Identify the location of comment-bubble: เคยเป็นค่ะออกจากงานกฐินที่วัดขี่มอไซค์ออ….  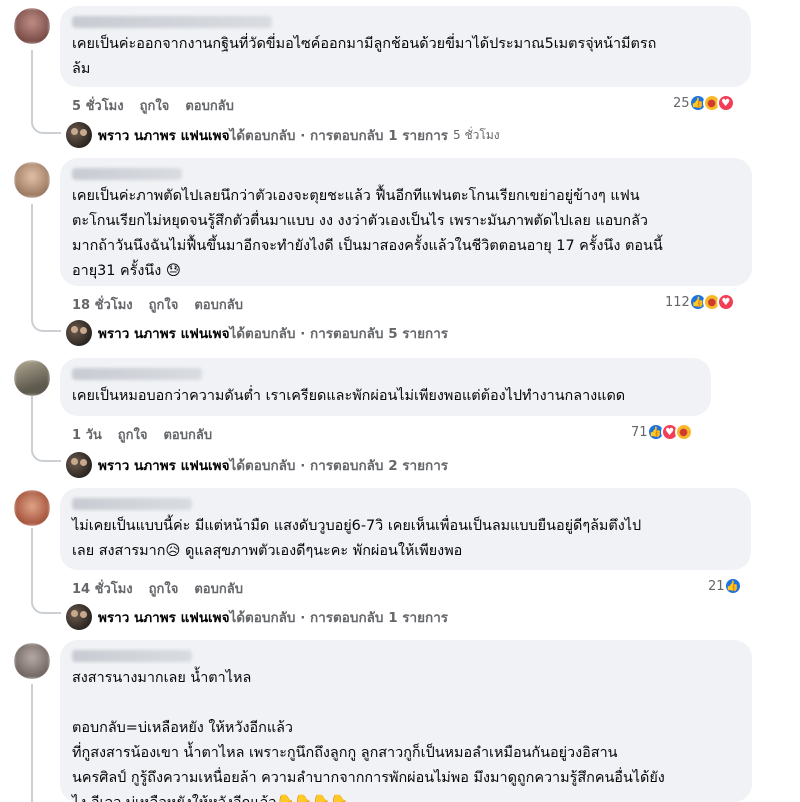
(405, 46).